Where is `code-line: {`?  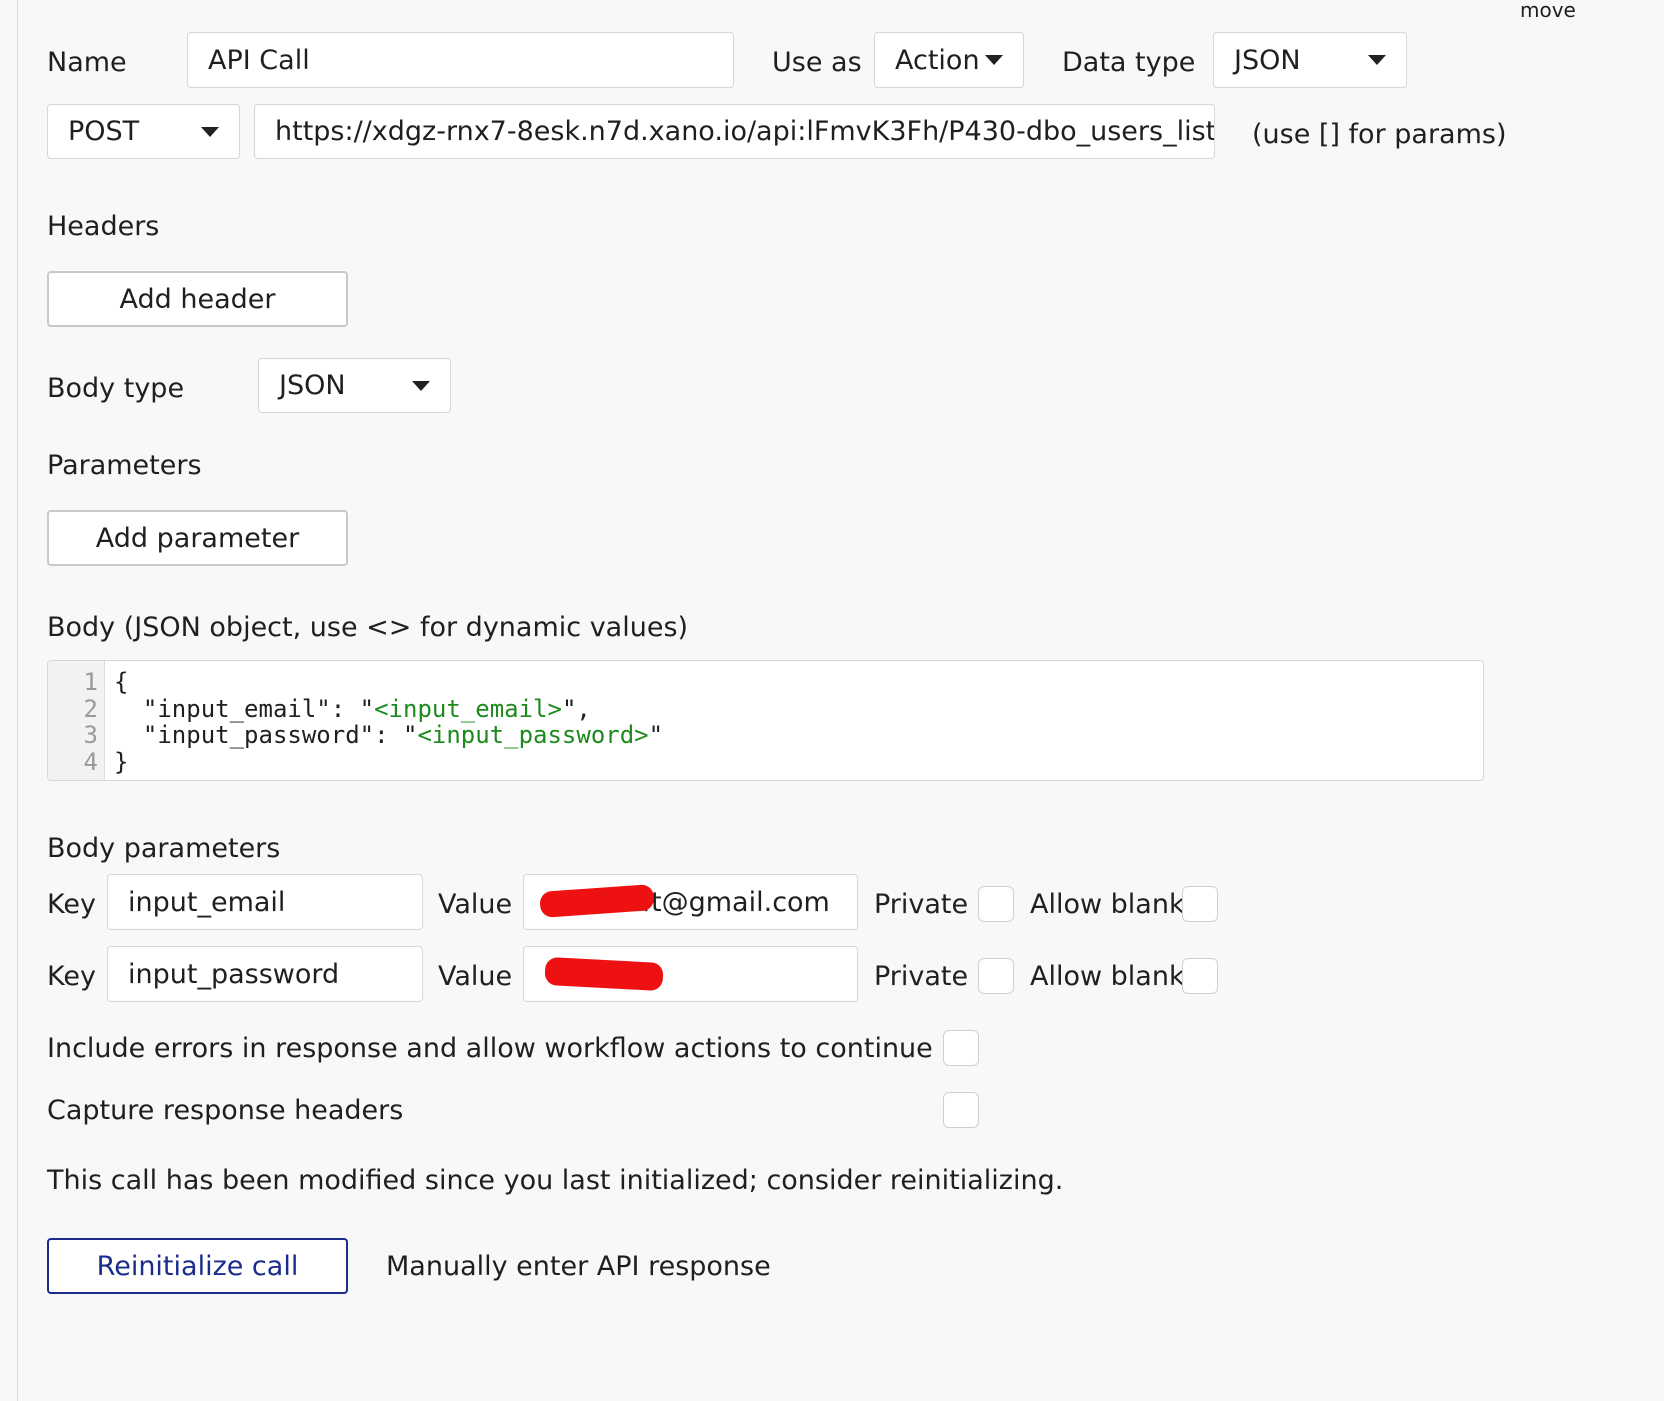 code-line: { is located at coordinates (121, 682).